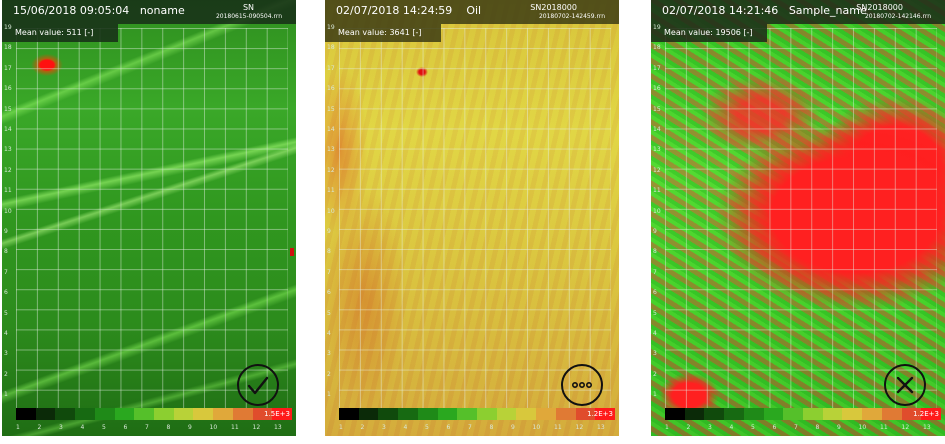 This screenshot has width=945, height=444. I want to click on y-tick-label: 7, so click(655, 272).